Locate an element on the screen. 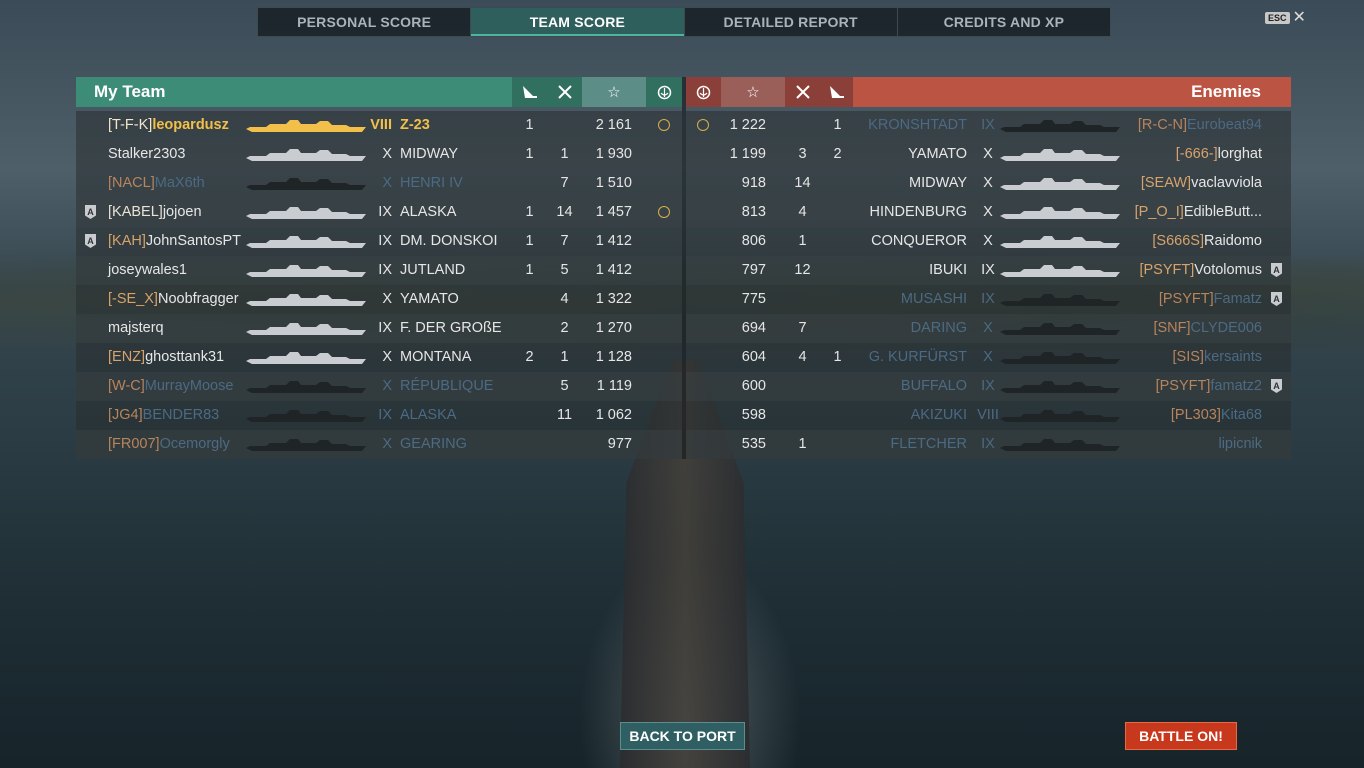 The width and height of the screenshot is (1364, 768). player-nickname: Kita68 is located at coordinates (1241, 415).